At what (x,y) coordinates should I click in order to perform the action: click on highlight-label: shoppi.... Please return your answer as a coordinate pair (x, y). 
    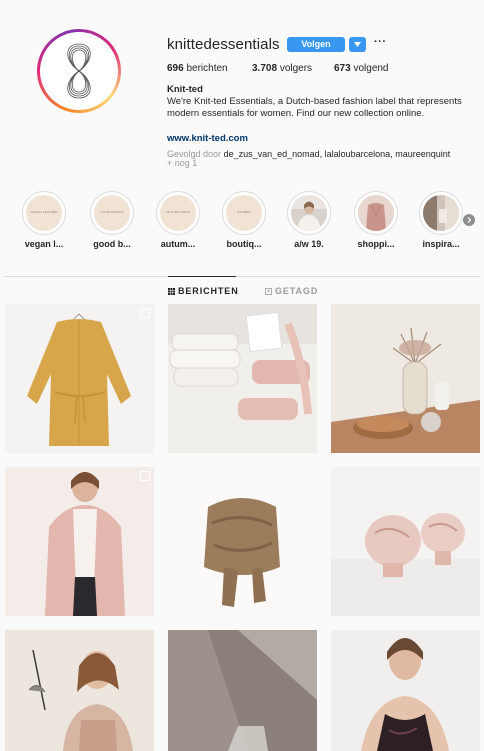
    Looking at the image, I should click on (376, 244).